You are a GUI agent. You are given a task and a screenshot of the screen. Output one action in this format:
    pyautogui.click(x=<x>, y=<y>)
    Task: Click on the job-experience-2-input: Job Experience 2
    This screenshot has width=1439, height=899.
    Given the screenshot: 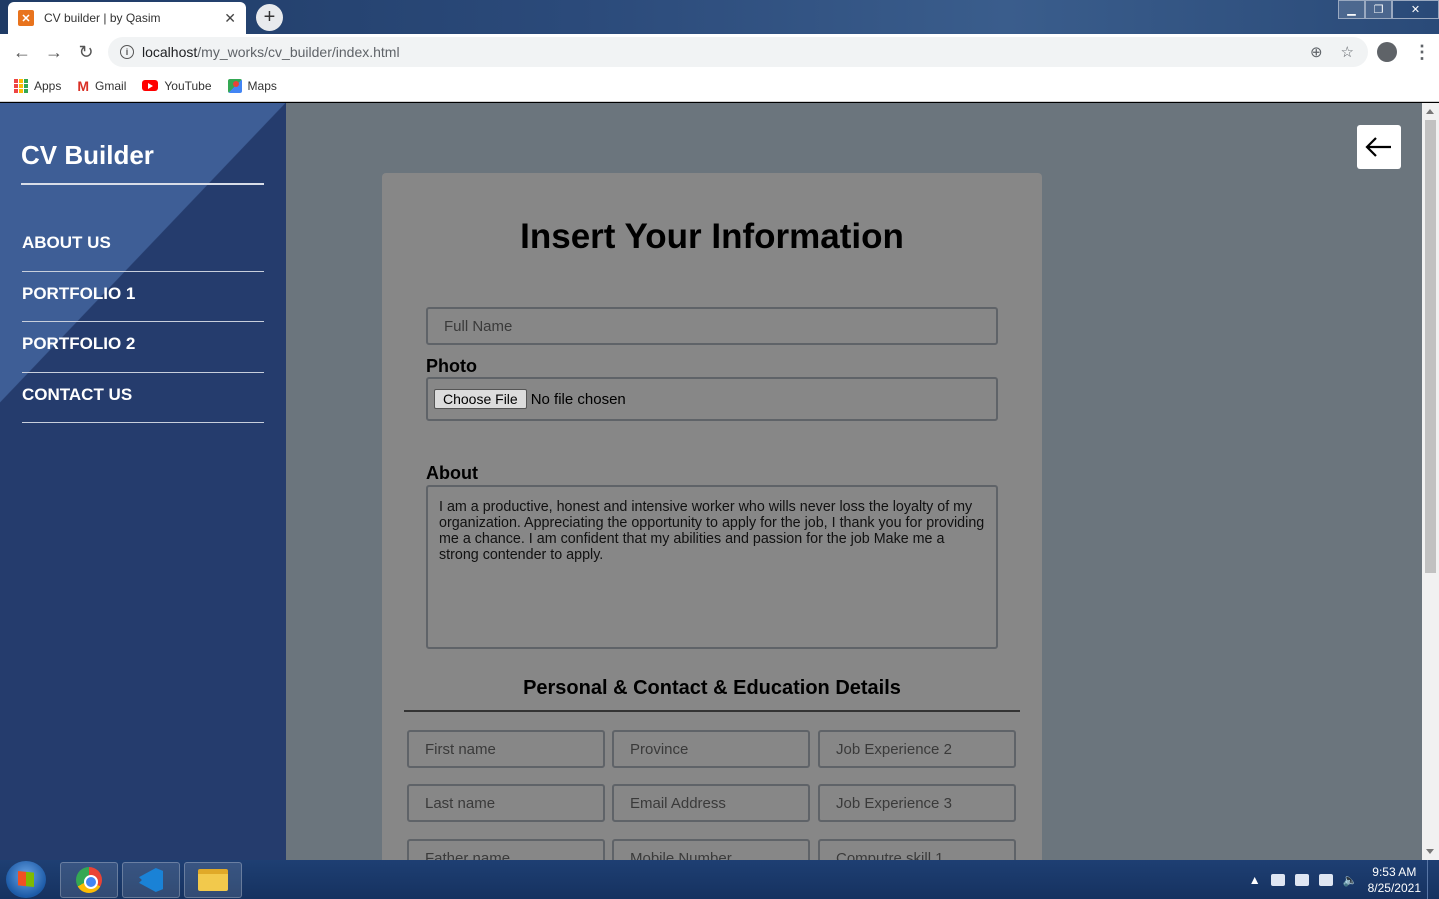 What is the action you would take?
    pyautogui.click(x=917, y=749)
    